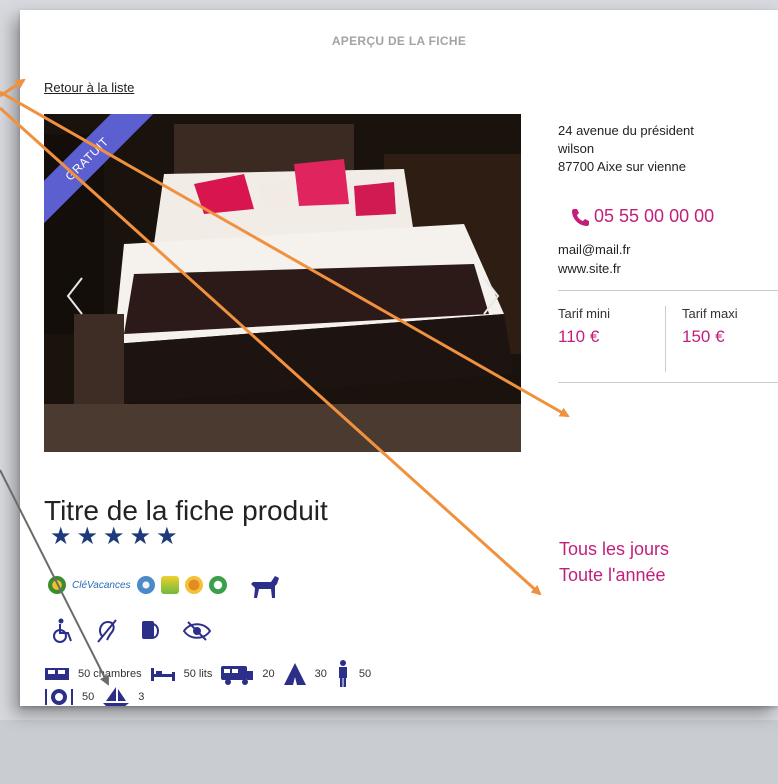 Image resolution: width=778 pixels, height=784 pixels. What do you see at coordinates (107, 631) in the screenshot?
I see `hearing-icon` at bounding box center [107, 631].